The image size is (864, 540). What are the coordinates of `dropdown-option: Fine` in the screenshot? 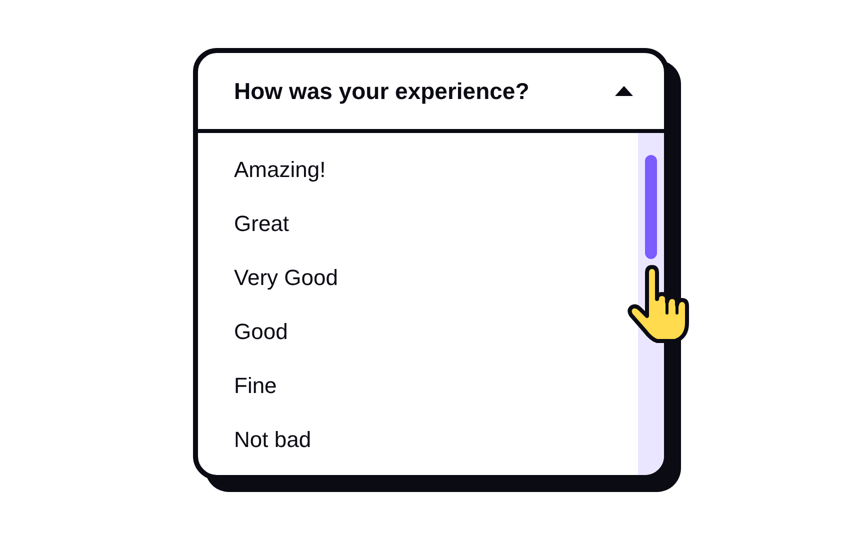 It's located at (255, 386).